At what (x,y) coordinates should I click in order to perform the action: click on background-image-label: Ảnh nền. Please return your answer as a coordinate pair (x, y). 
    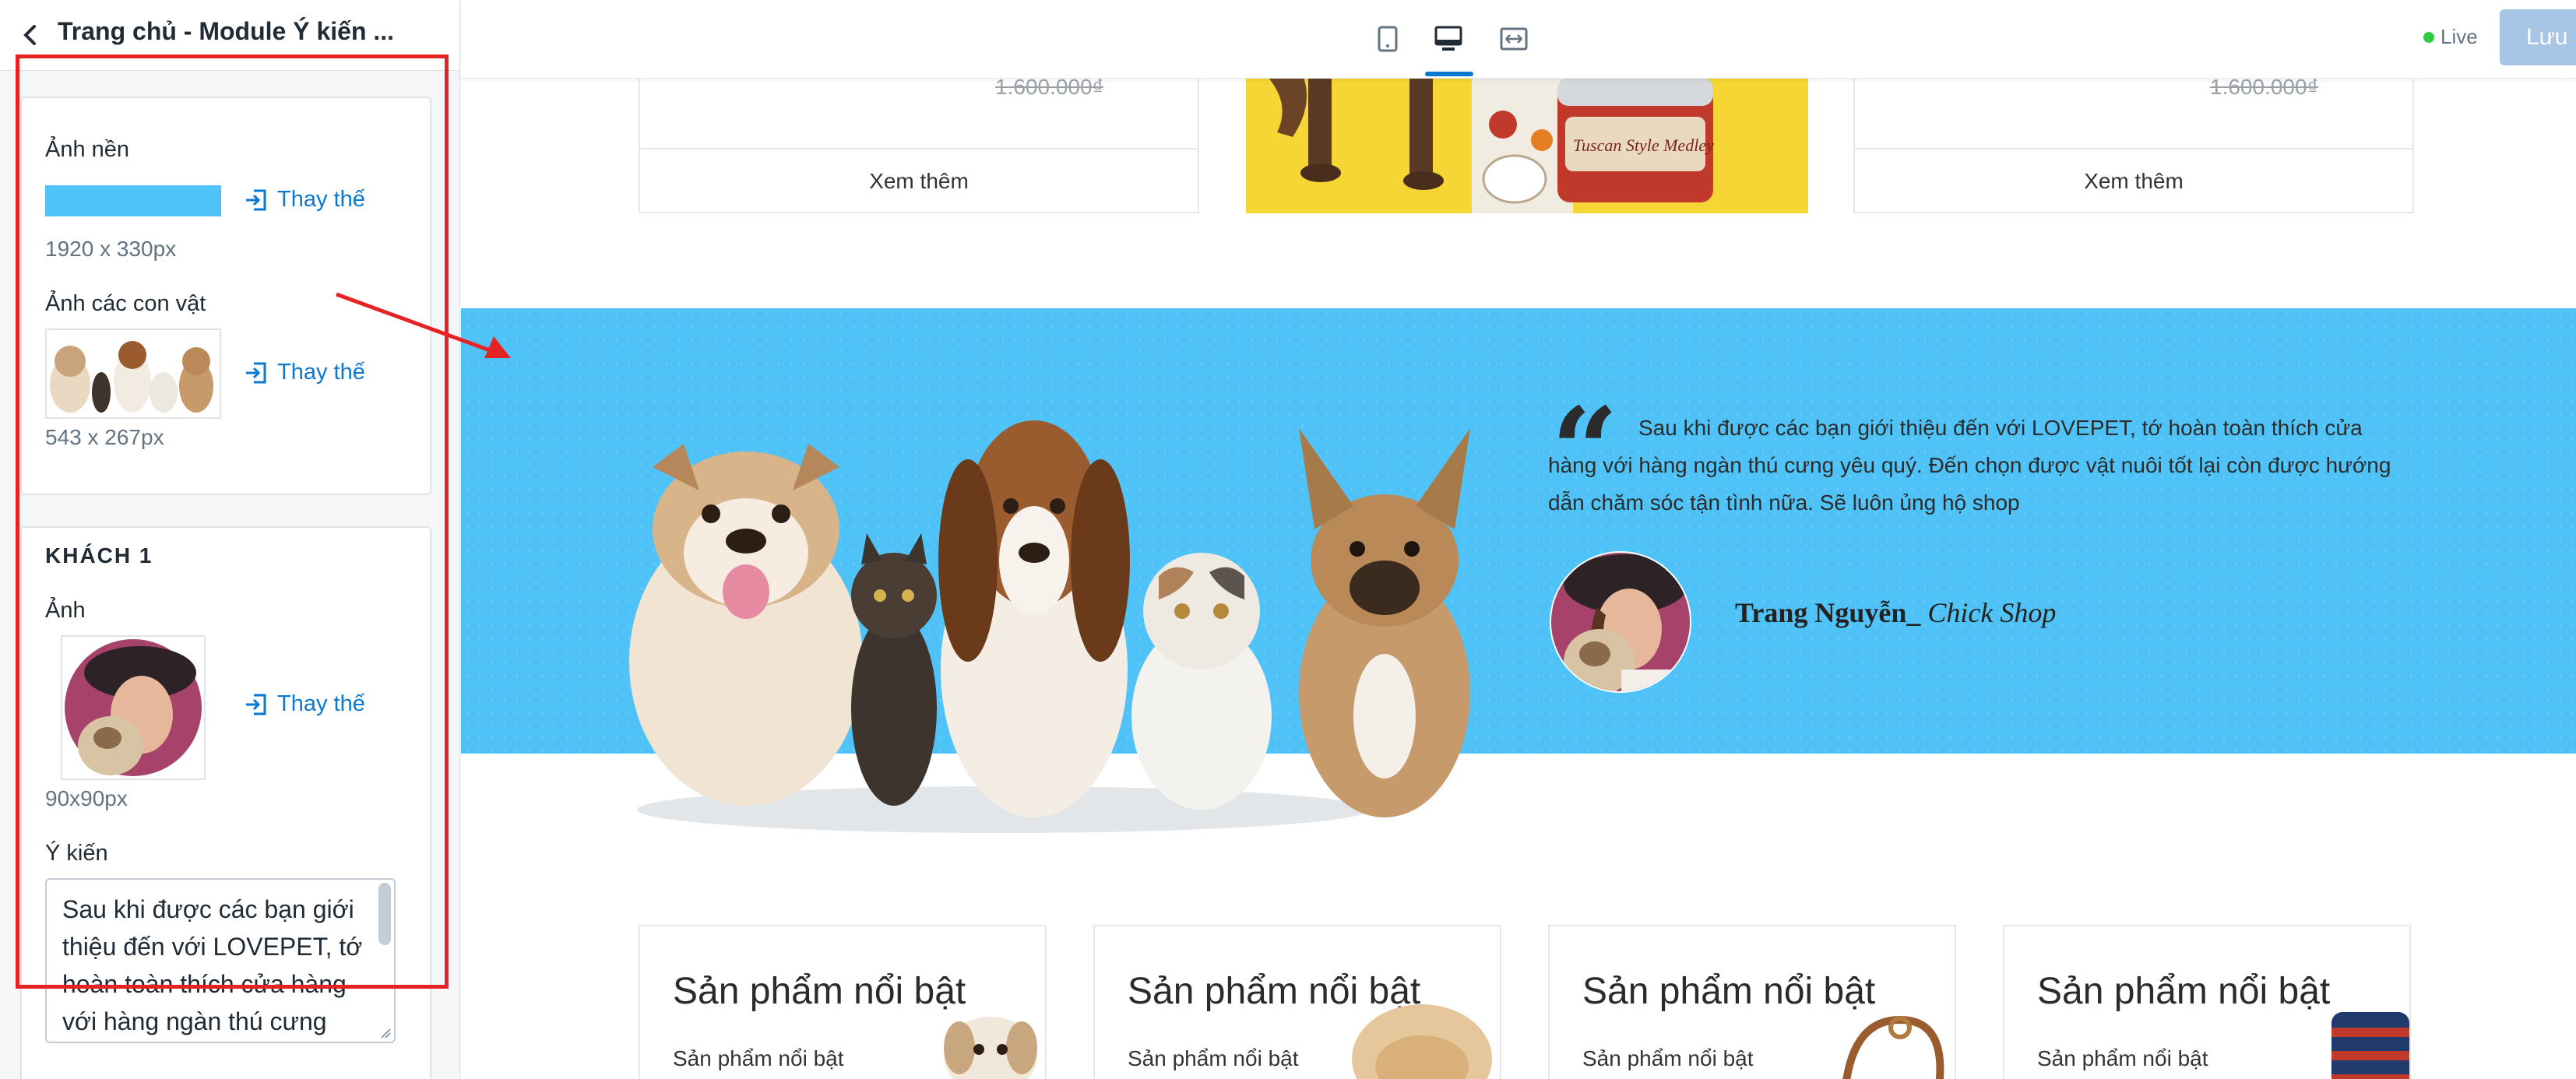
    Looking at the image, I should click on (87, 149).